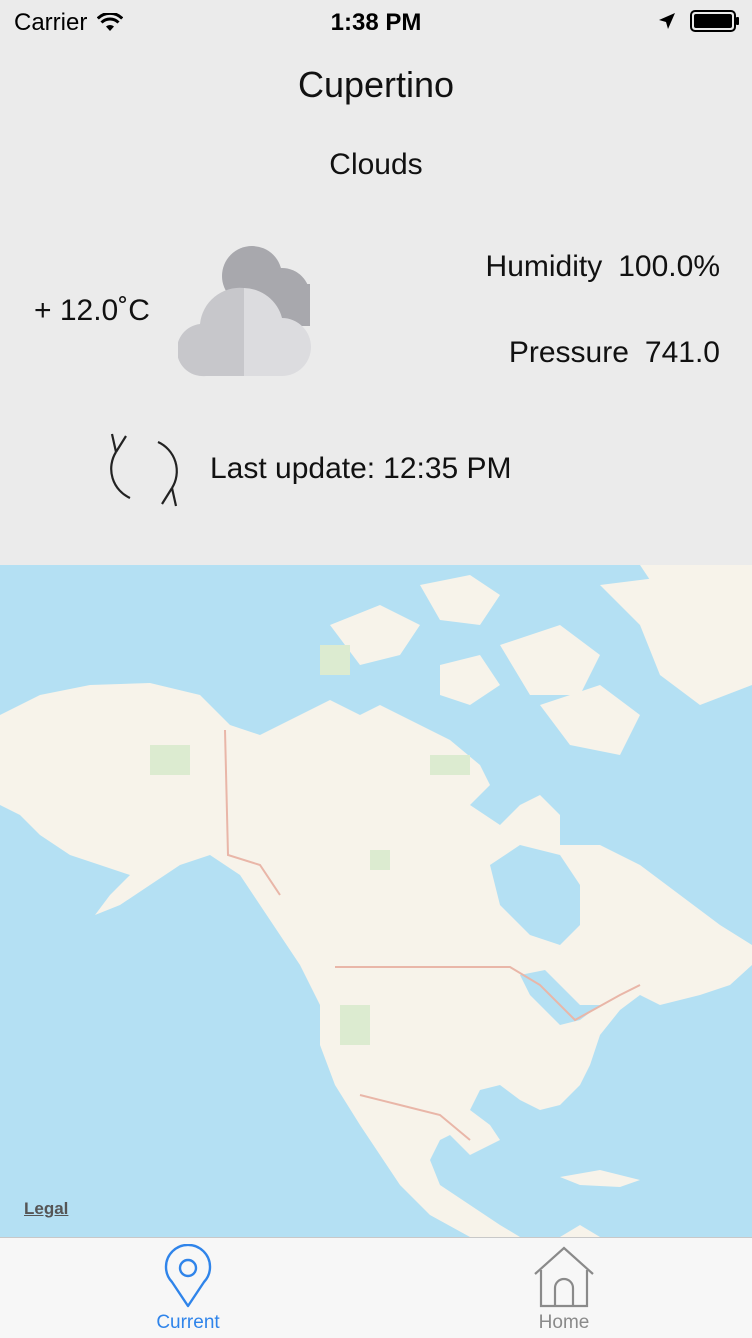 The image size is (752, 1338). I want to click on humidity-row: Humidity 100.0%, so click(603, 267).